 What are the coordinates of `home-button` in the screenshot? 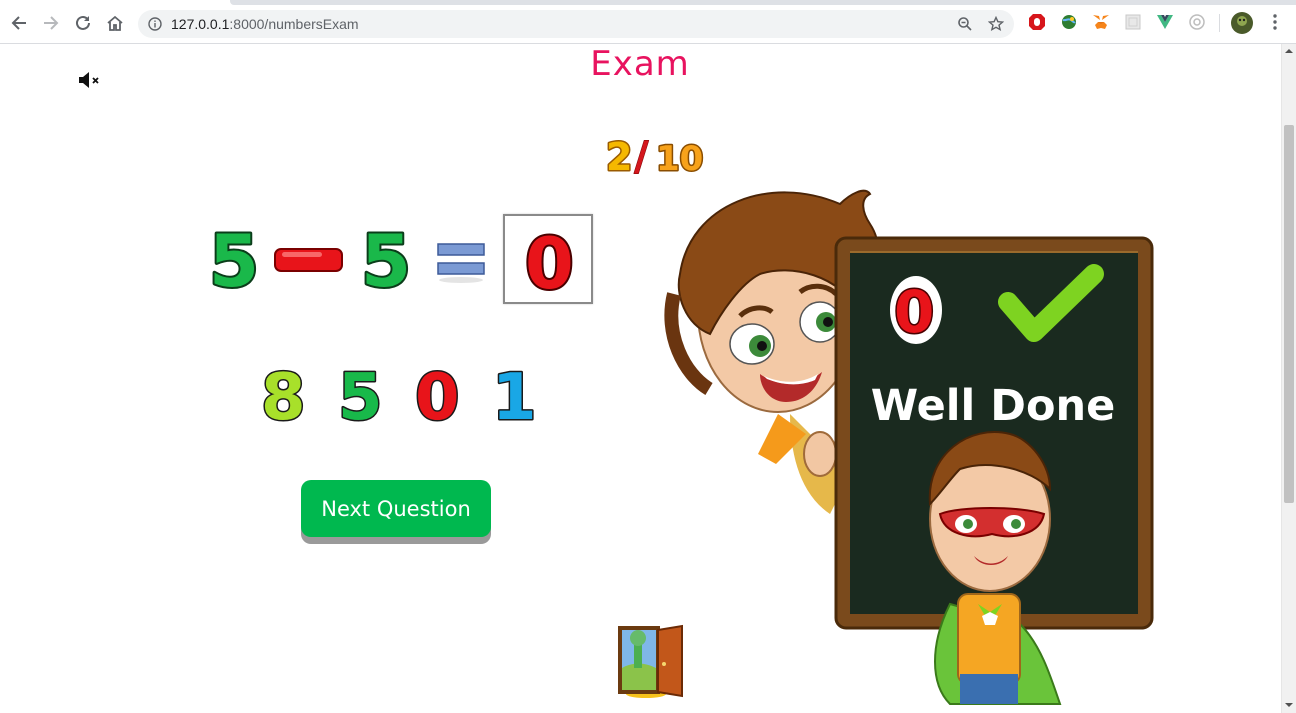 It's located at (115, 23).